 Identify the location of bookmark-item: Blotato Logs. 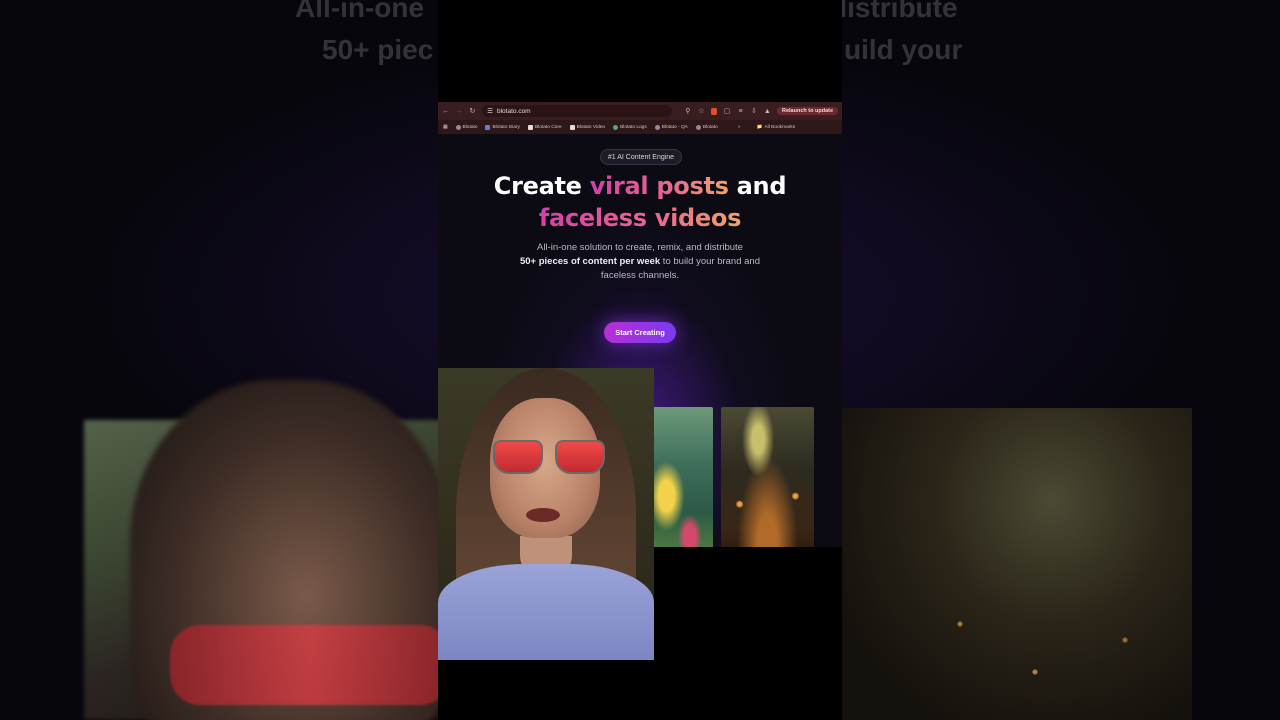
(630, 127).